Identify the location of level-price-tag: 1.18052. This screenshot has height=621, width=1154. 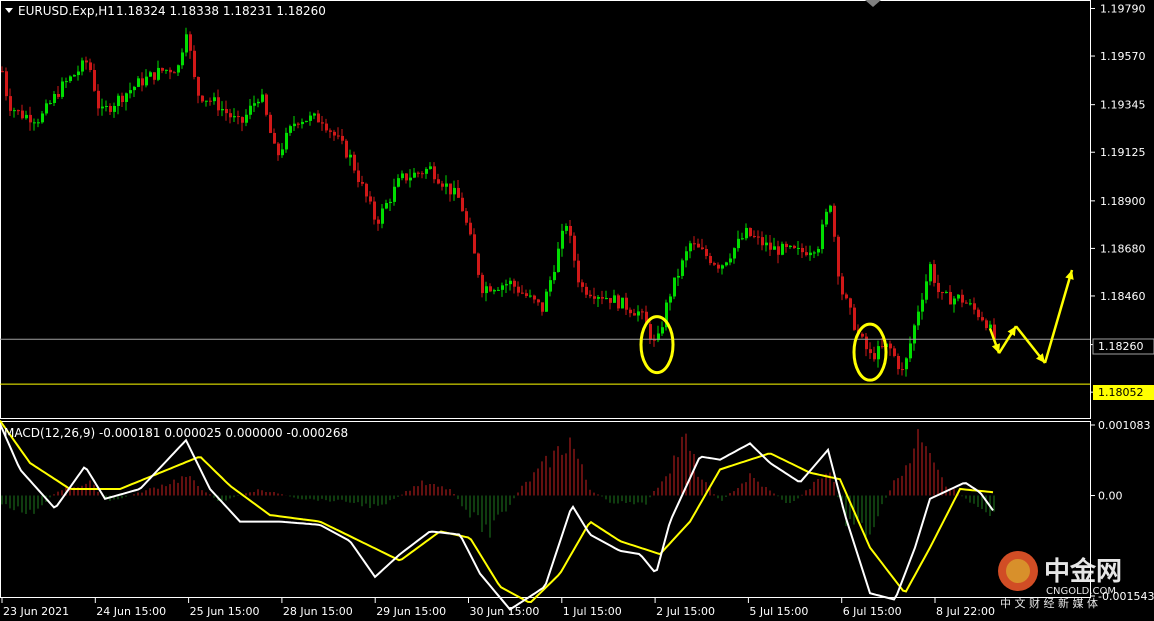
(1123, 392).